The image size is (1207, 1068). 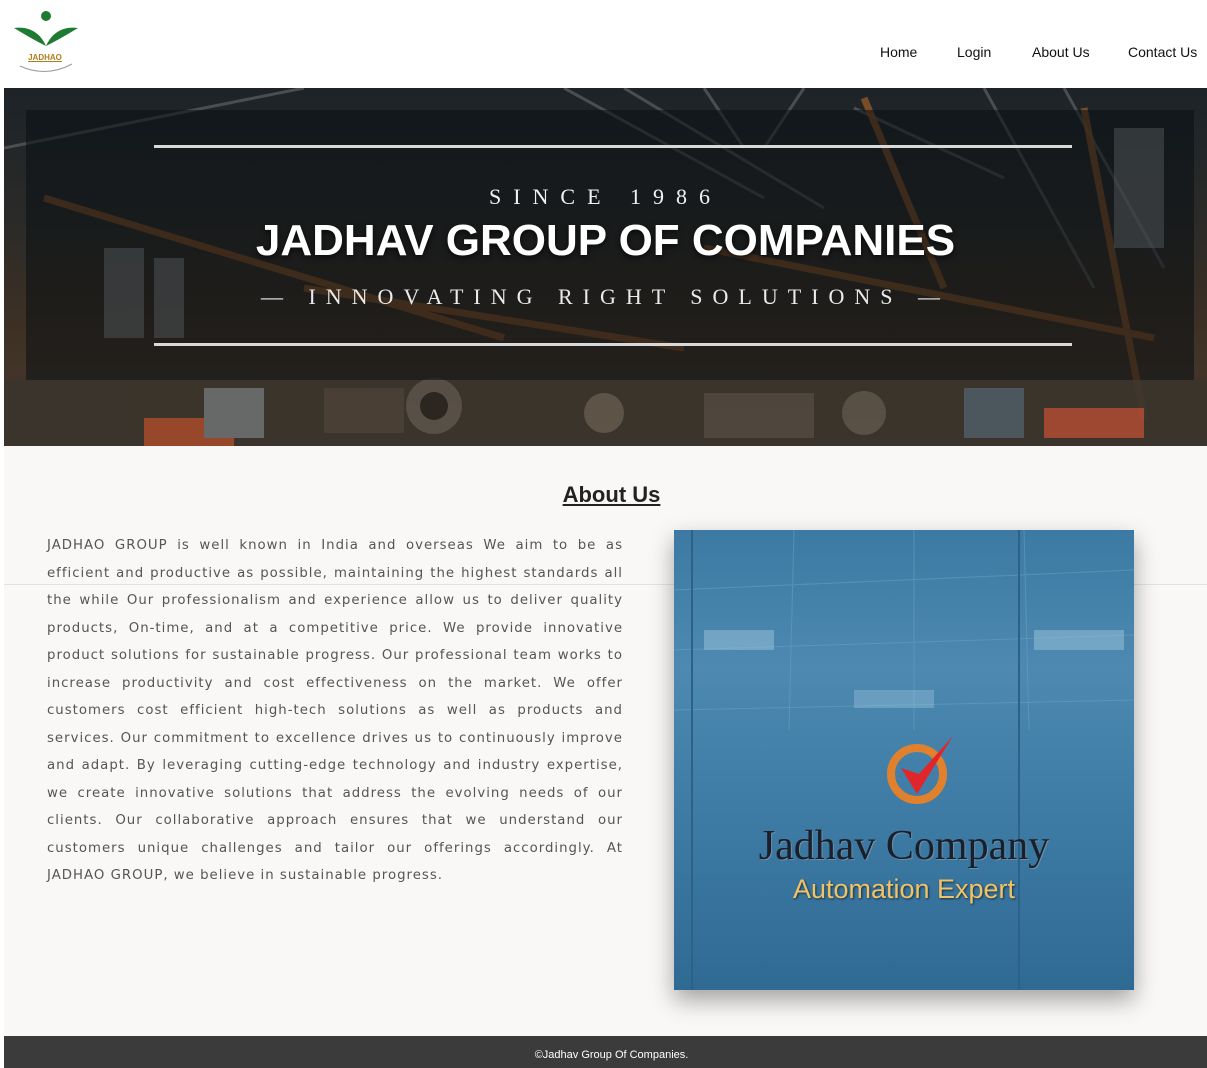 What do you see at coordinates (904, 889) in the screenshot?
I see `company-subtitle: Automation Expert` at bounding box center [904, 889].